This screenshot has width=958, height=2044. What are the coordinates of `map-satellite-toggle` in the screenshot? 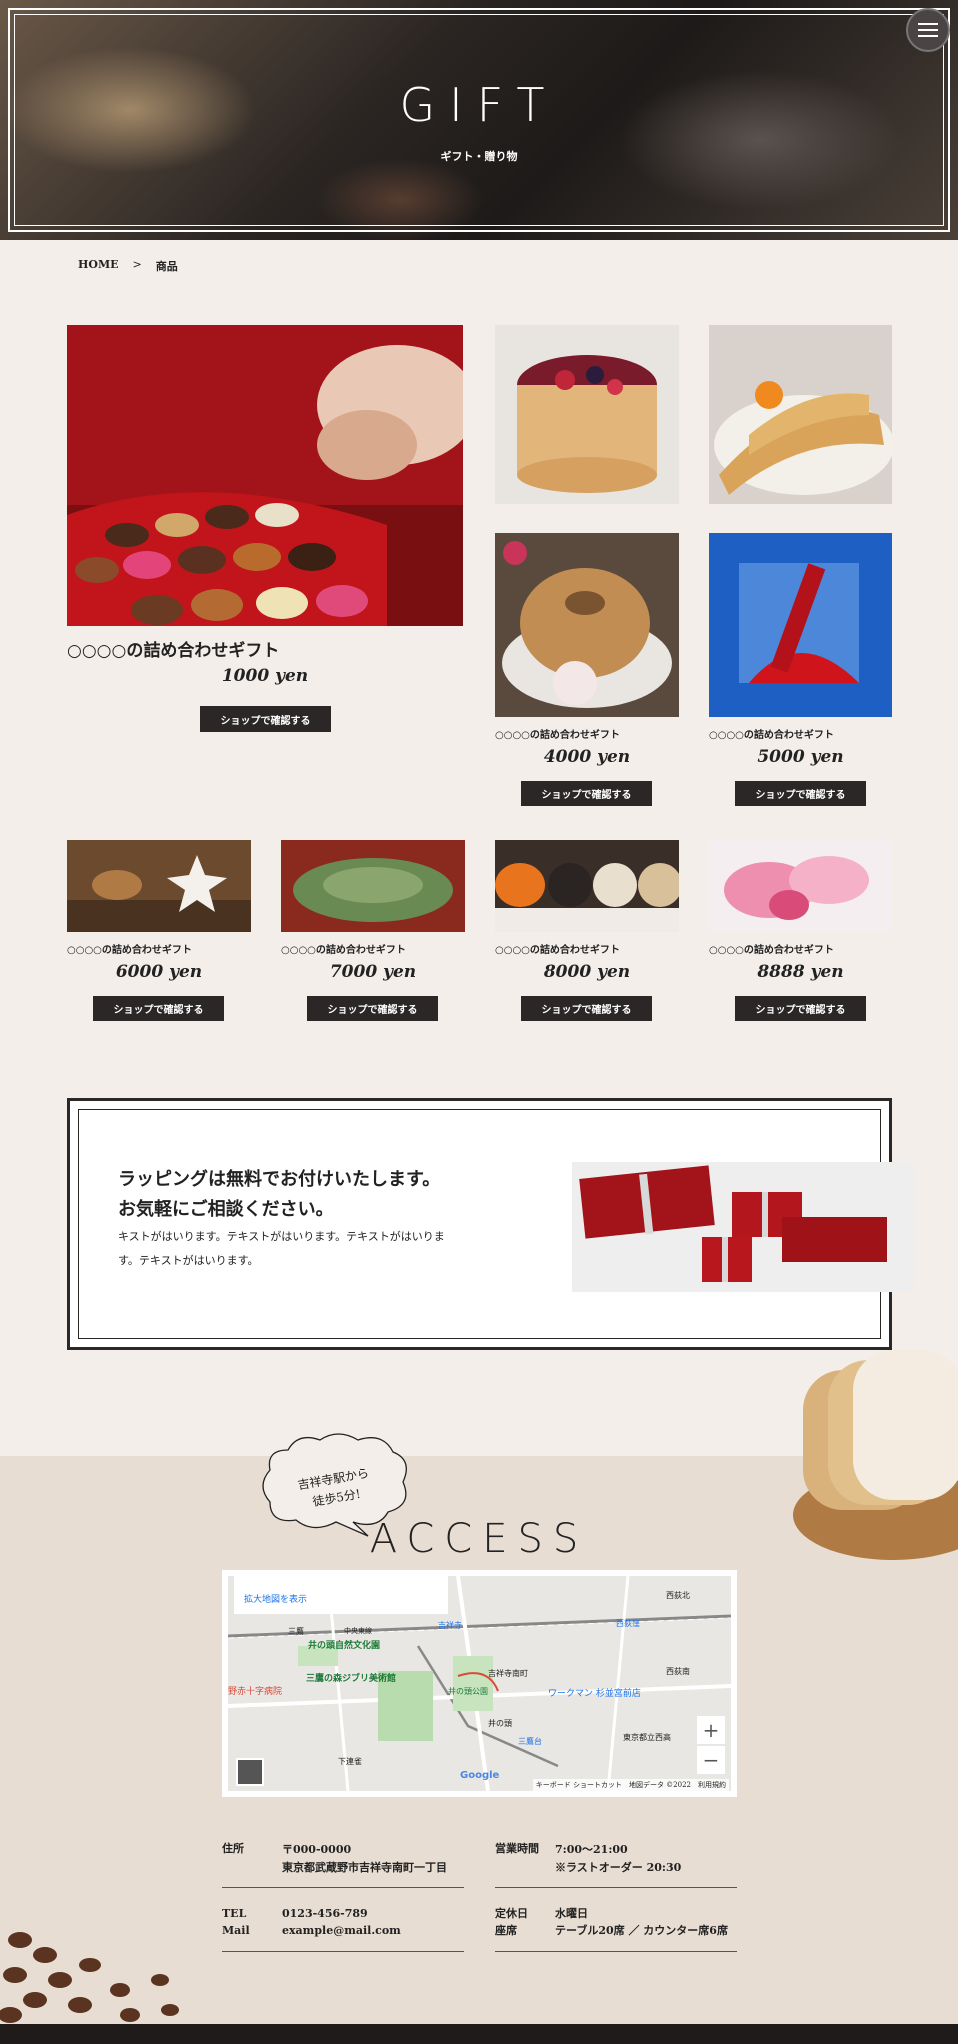 It's located at (250, 1772).